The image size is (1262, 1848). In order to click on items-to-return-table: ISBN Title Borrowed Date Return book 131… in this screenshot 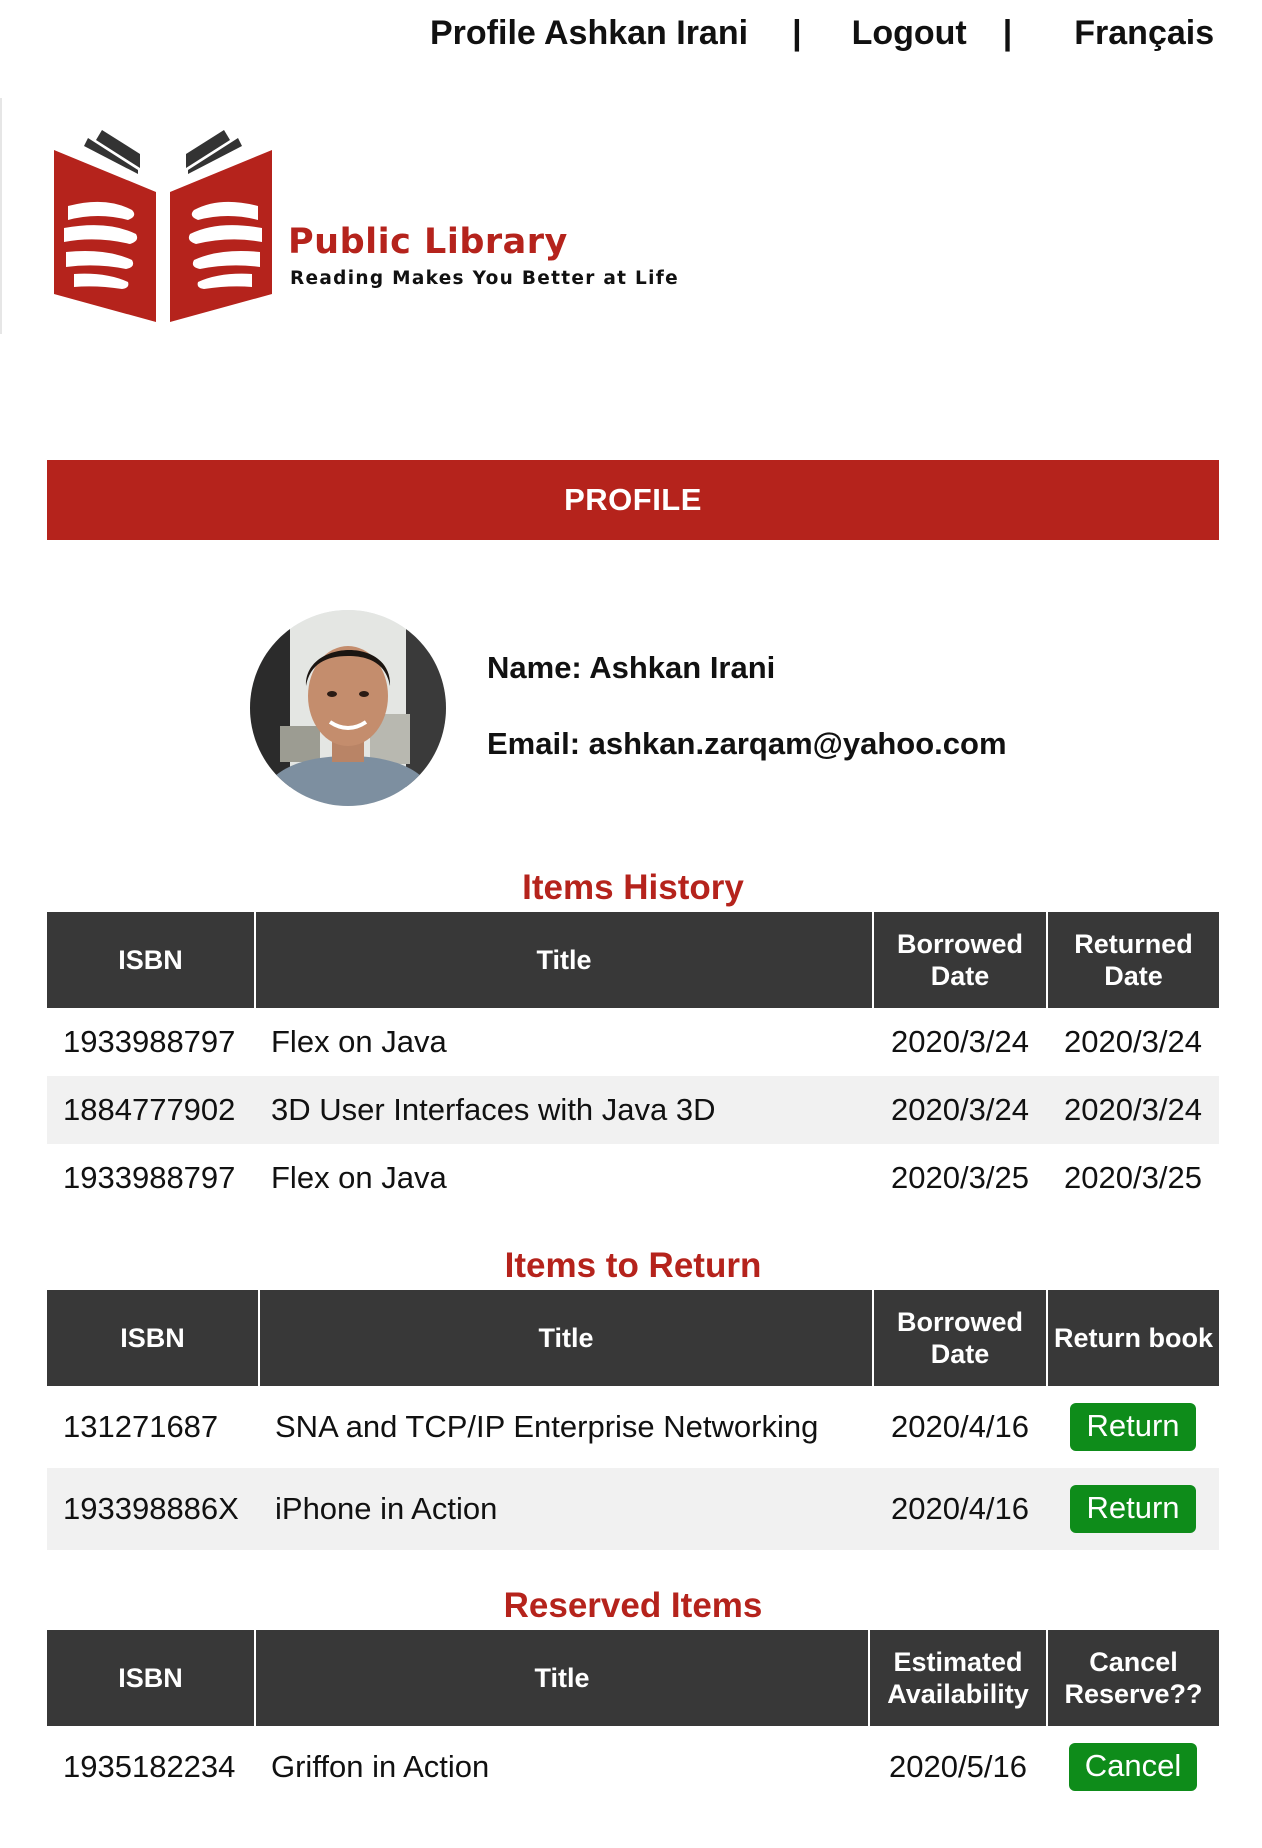, I will do `click(633, 1420)`.